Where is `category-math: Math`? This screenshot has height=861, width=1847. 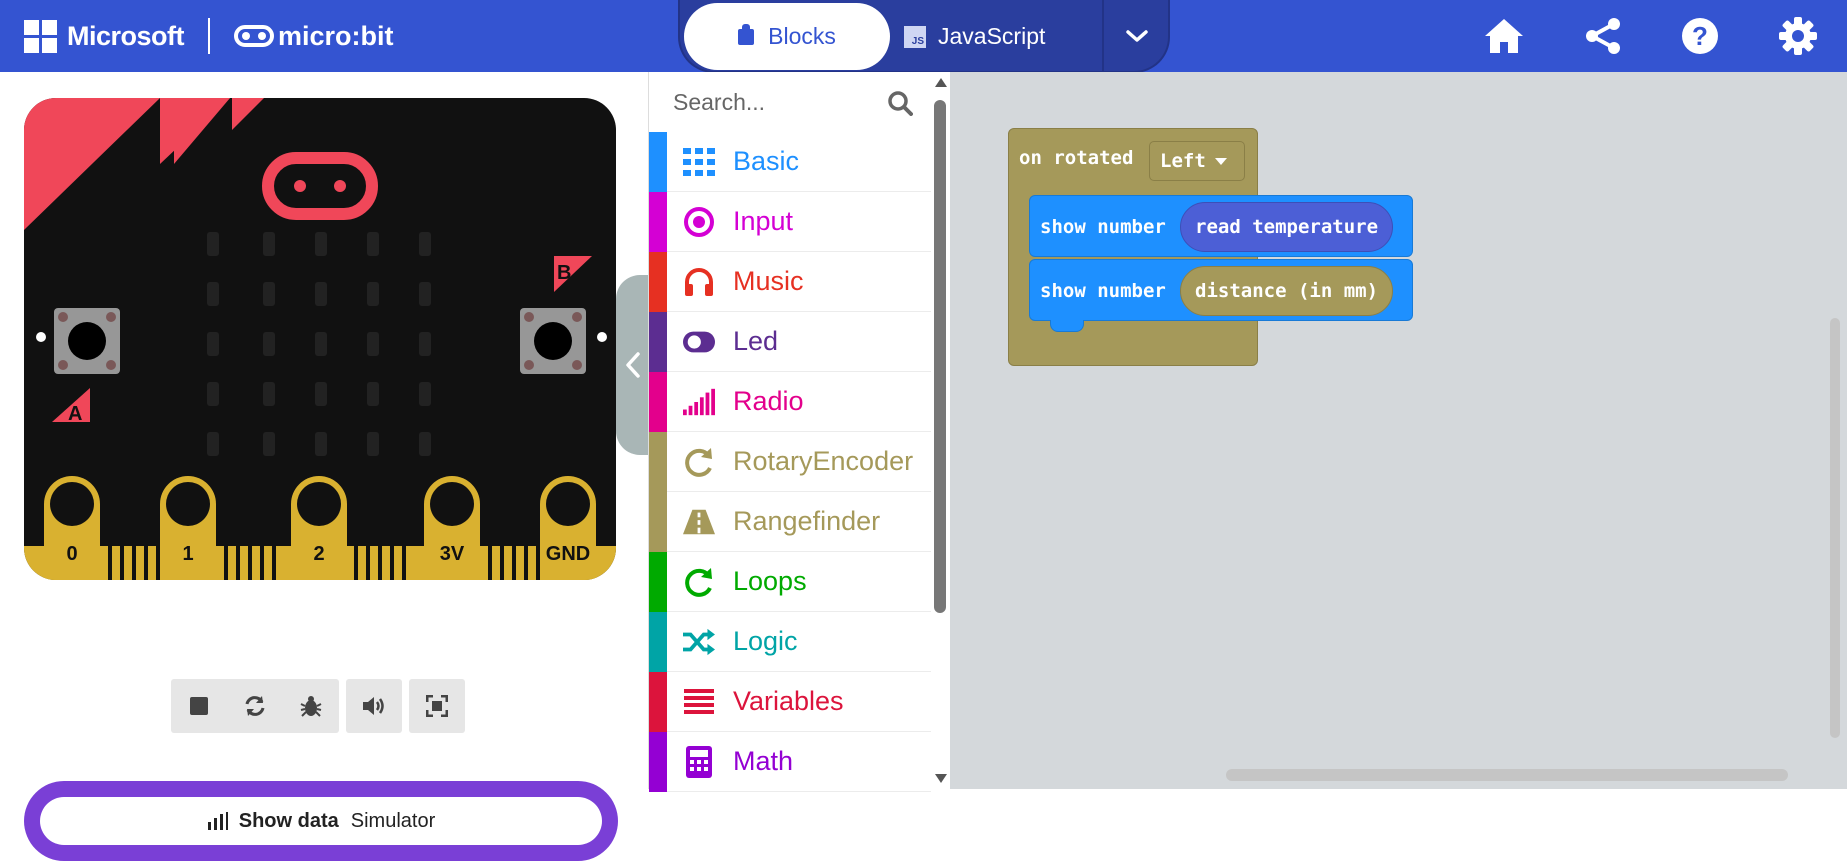 category-math: Math is located at coordinates (790, 762).